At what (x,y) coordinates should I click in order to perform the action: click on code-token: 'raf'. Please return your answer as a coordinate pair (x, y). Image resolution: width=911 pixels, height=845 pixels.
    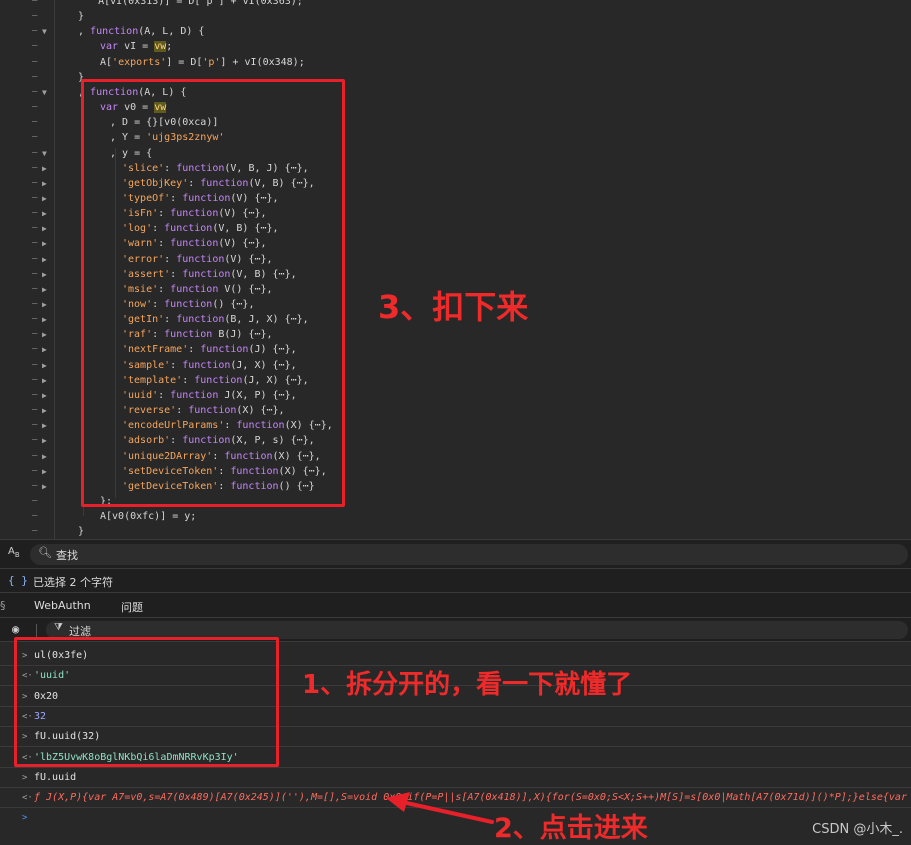
    Looking at the image, I should click on (137, 335).